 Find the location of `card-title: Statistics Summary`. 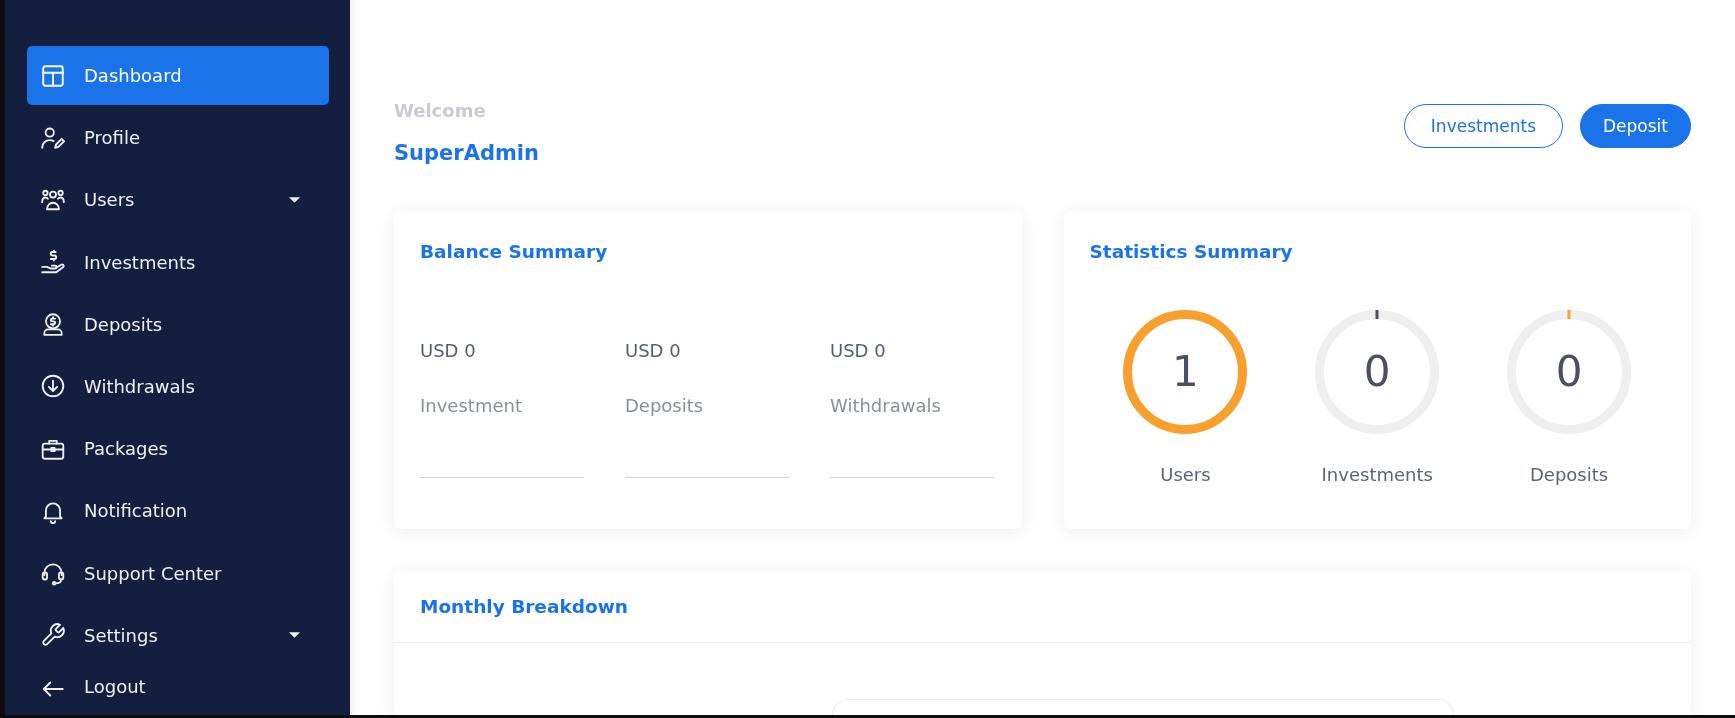

card-title: Statistics Summary is located at coordinates (1191, 252).